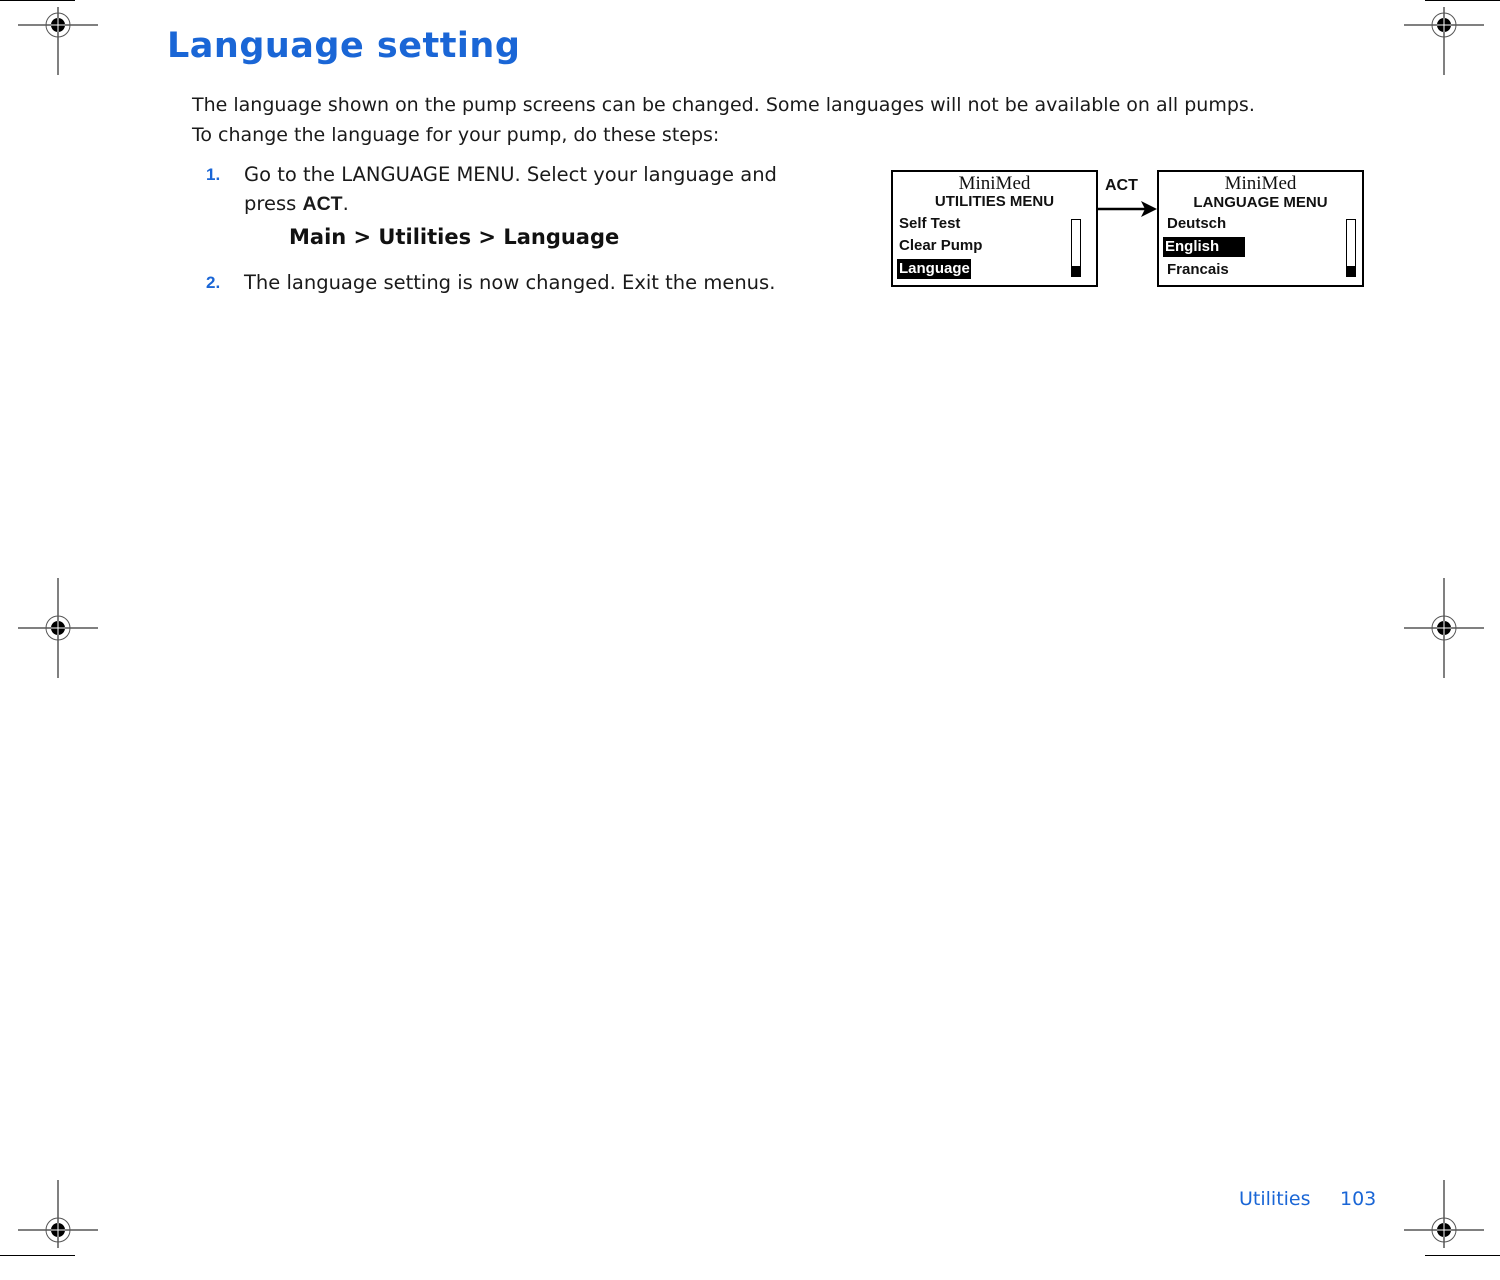  I want to click on trim-line-bottom-left, so click(37, 1255).